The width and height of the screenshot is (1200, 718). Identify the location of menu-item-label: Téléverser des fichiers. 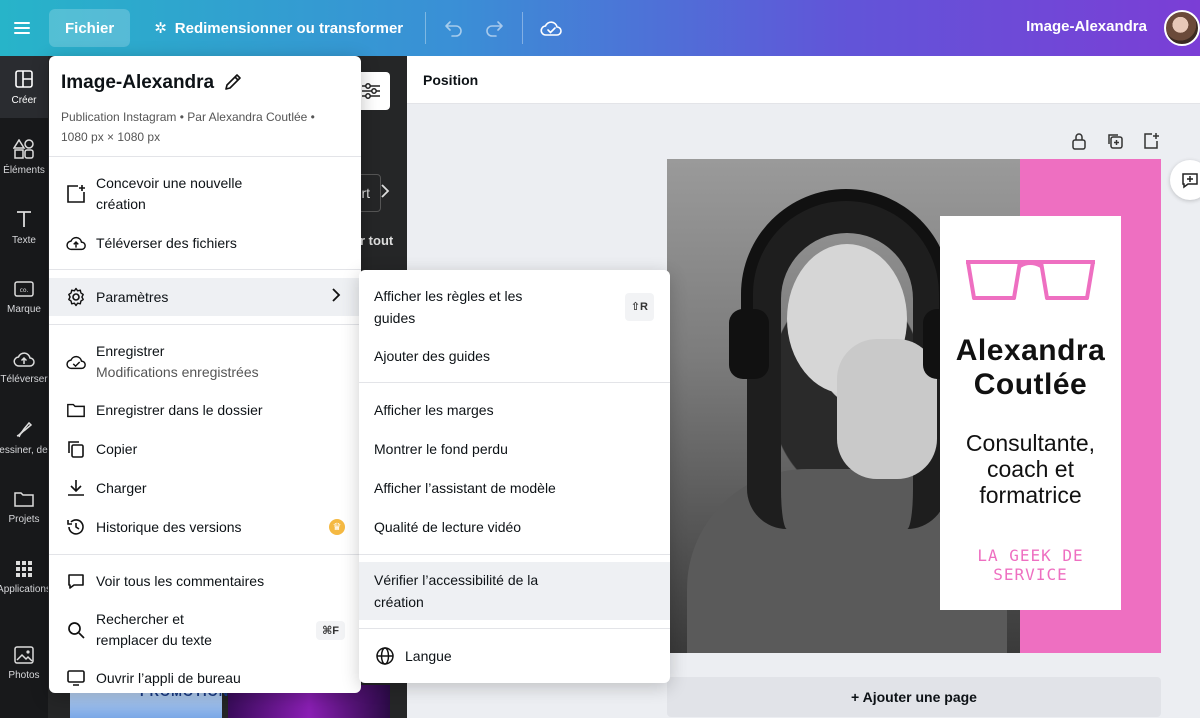
(166, 242).